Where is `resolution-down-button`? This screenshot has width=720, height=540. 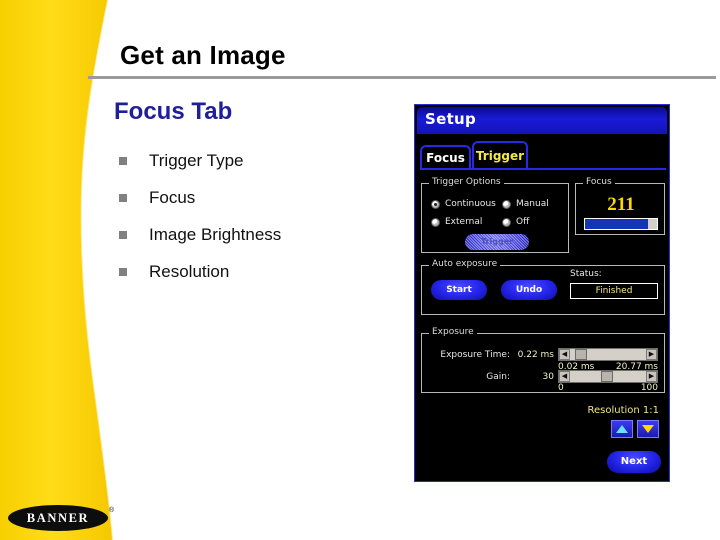 resolution-down-button is located at coordinates (648, 429).